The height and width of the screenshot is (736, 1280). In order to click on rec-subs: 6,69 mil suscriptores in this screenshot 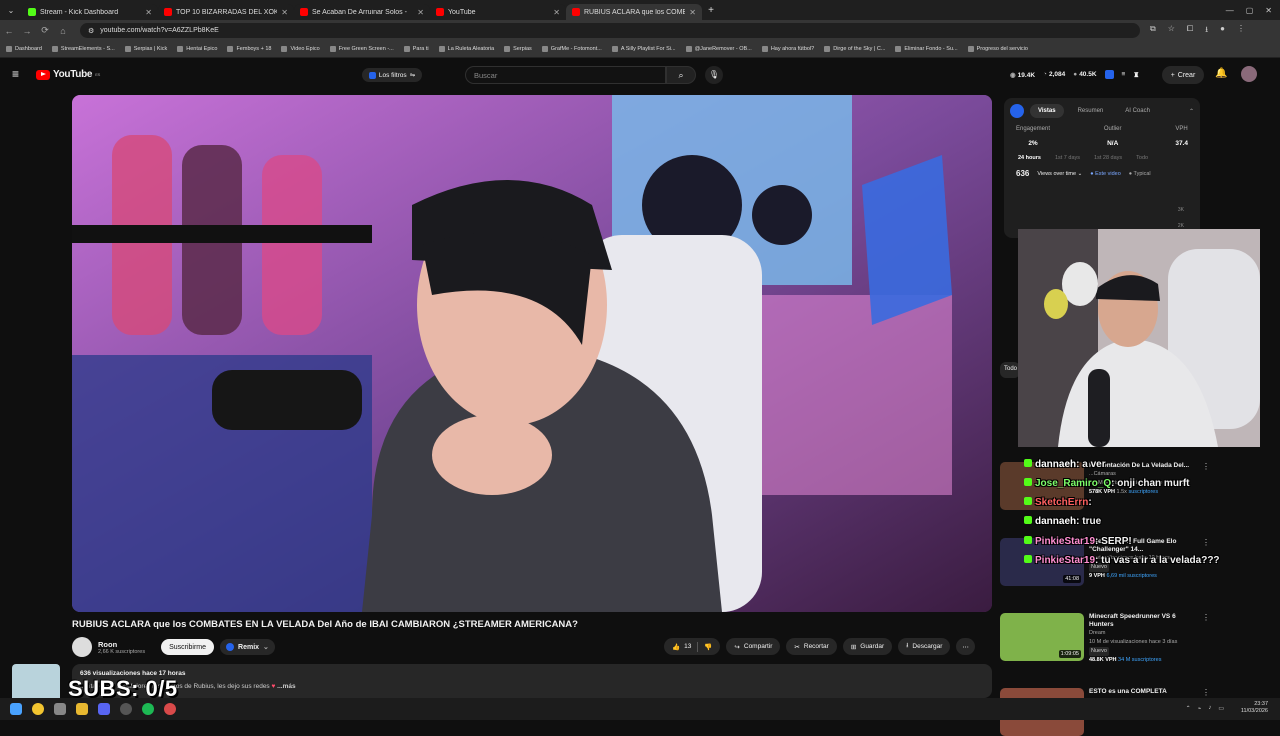, I will do `click(1131, 576)`.